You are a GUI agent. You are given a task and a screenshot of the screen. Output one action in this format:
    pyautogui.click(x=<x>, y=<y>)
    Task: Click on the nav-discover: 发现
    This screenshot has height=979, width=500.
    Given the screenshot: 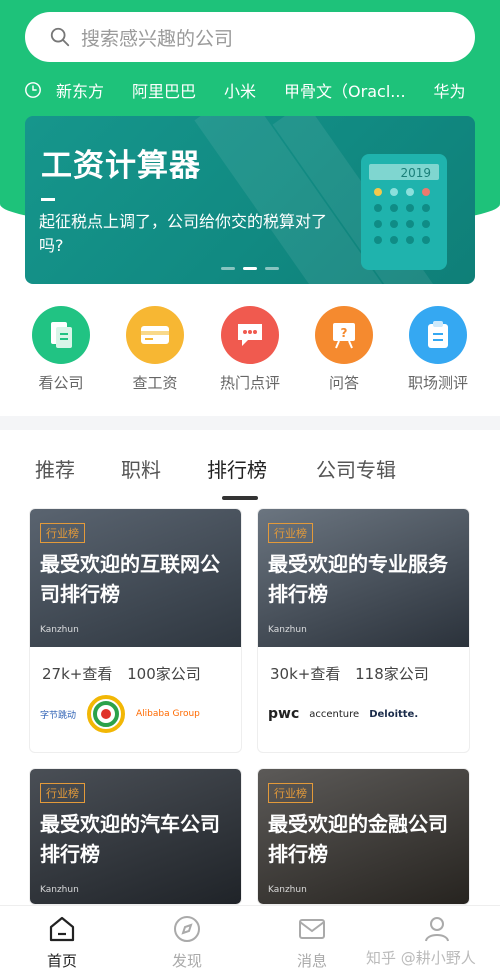 What is the action you would take?
    pyautogui.click(x=187, y=941)
    